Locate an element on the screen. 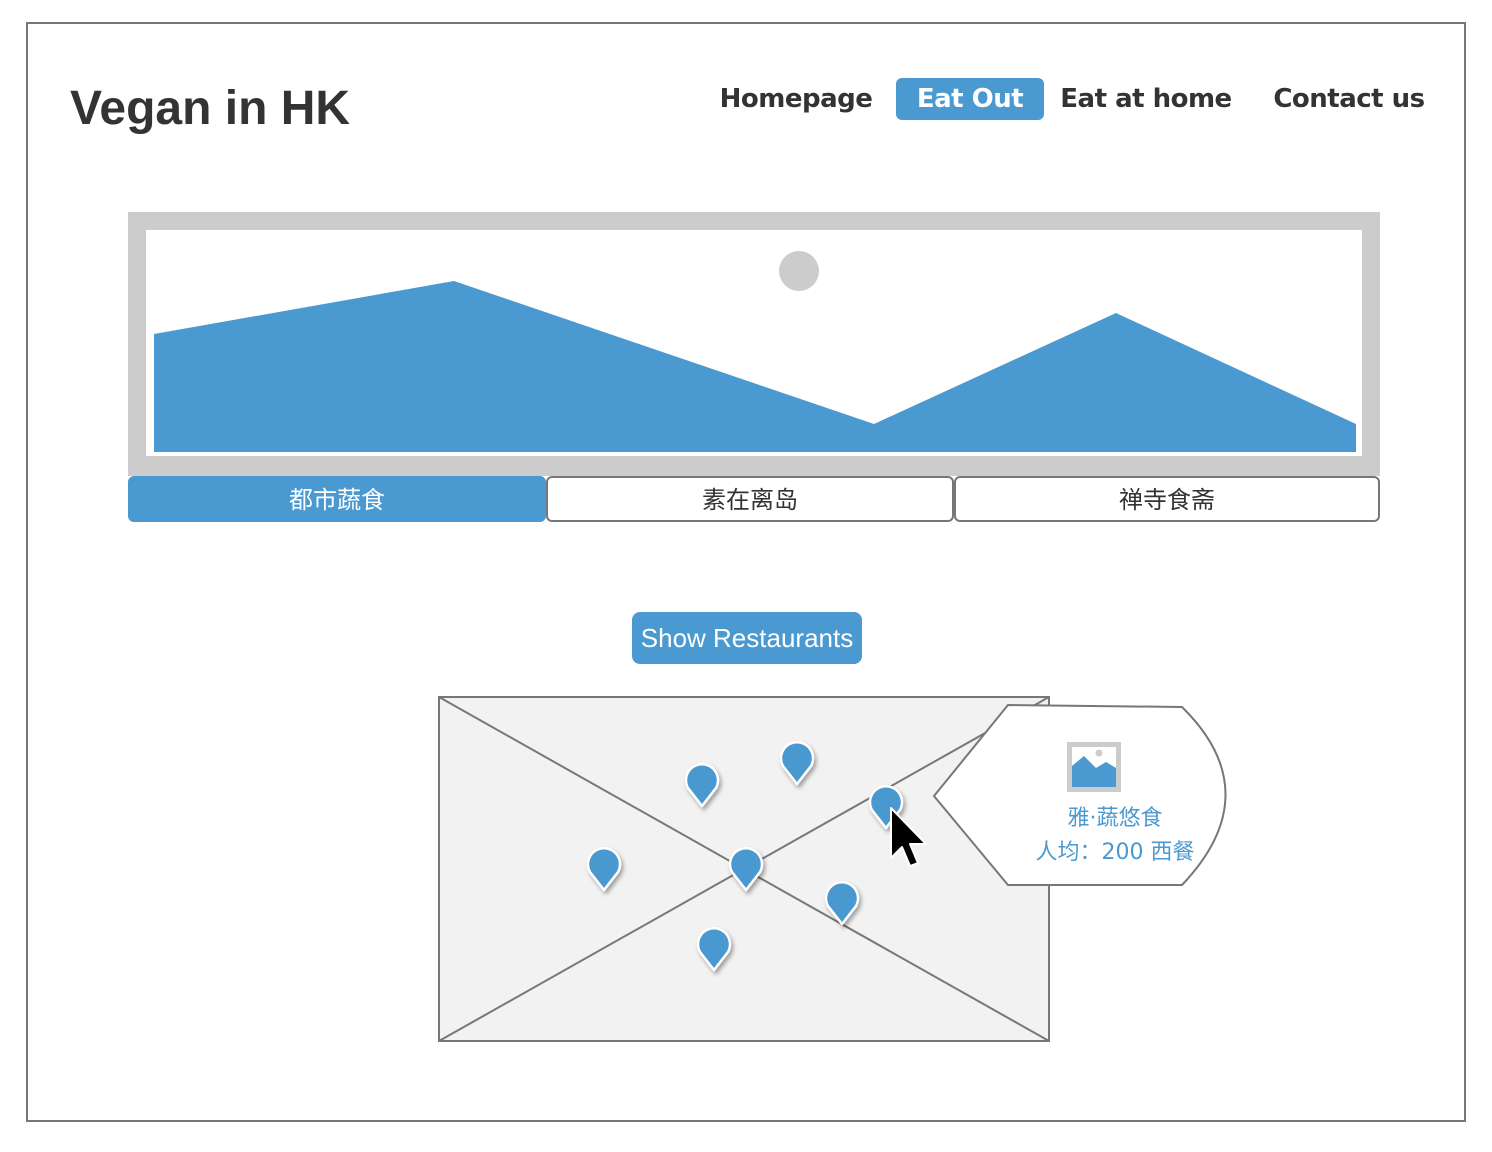 The height and width of the screenshot is (1152, 1492). popup-restaurant-name: 雅·蔬悠食 is located at coordinates (1115, 818).